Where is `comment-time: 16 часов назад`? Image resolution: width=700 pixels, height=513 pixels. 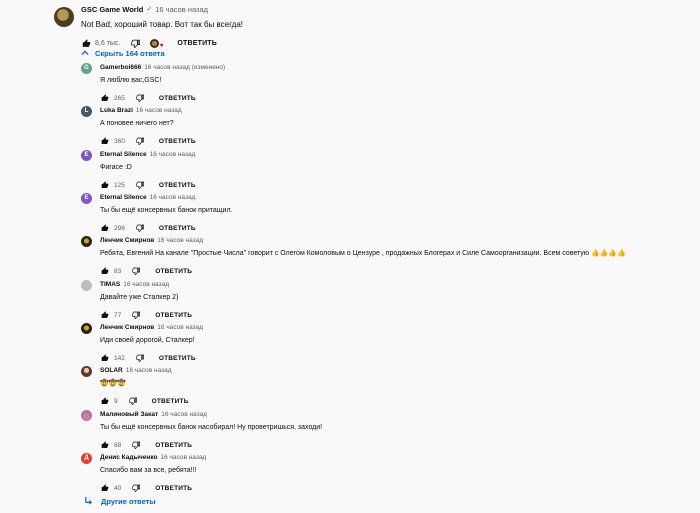
comment-time: 16 часов назад is located at coordinates (181, 10).